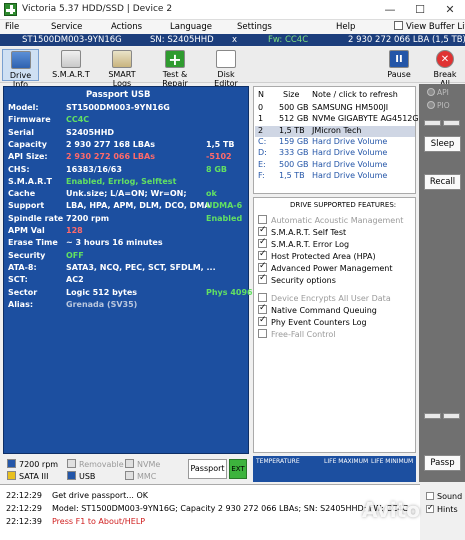  I want to click on device-list-row: E: 500 GB Hard Drive Volume, so click(335, 165).